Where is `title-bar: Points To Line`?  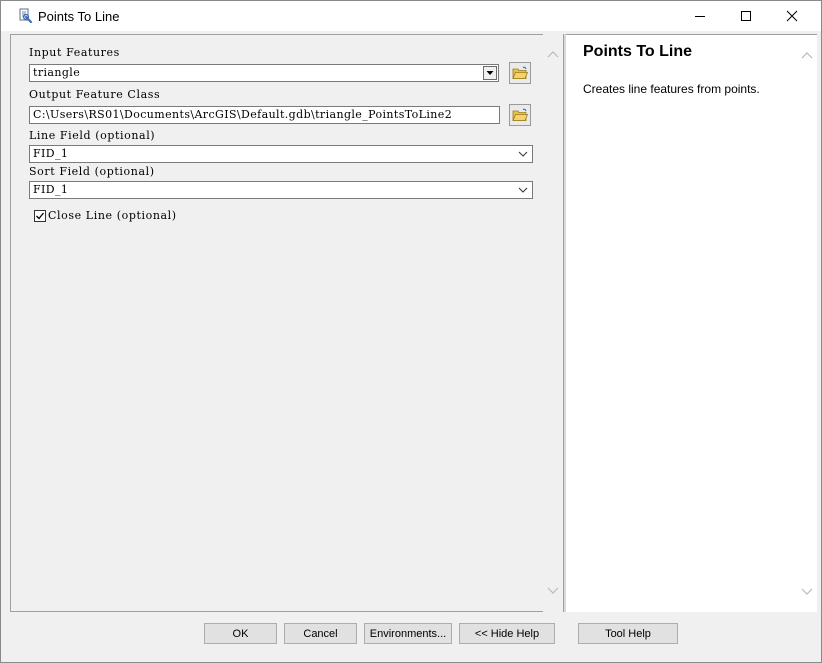
title-bar: Points To Line is located at coordinates (411, 16).